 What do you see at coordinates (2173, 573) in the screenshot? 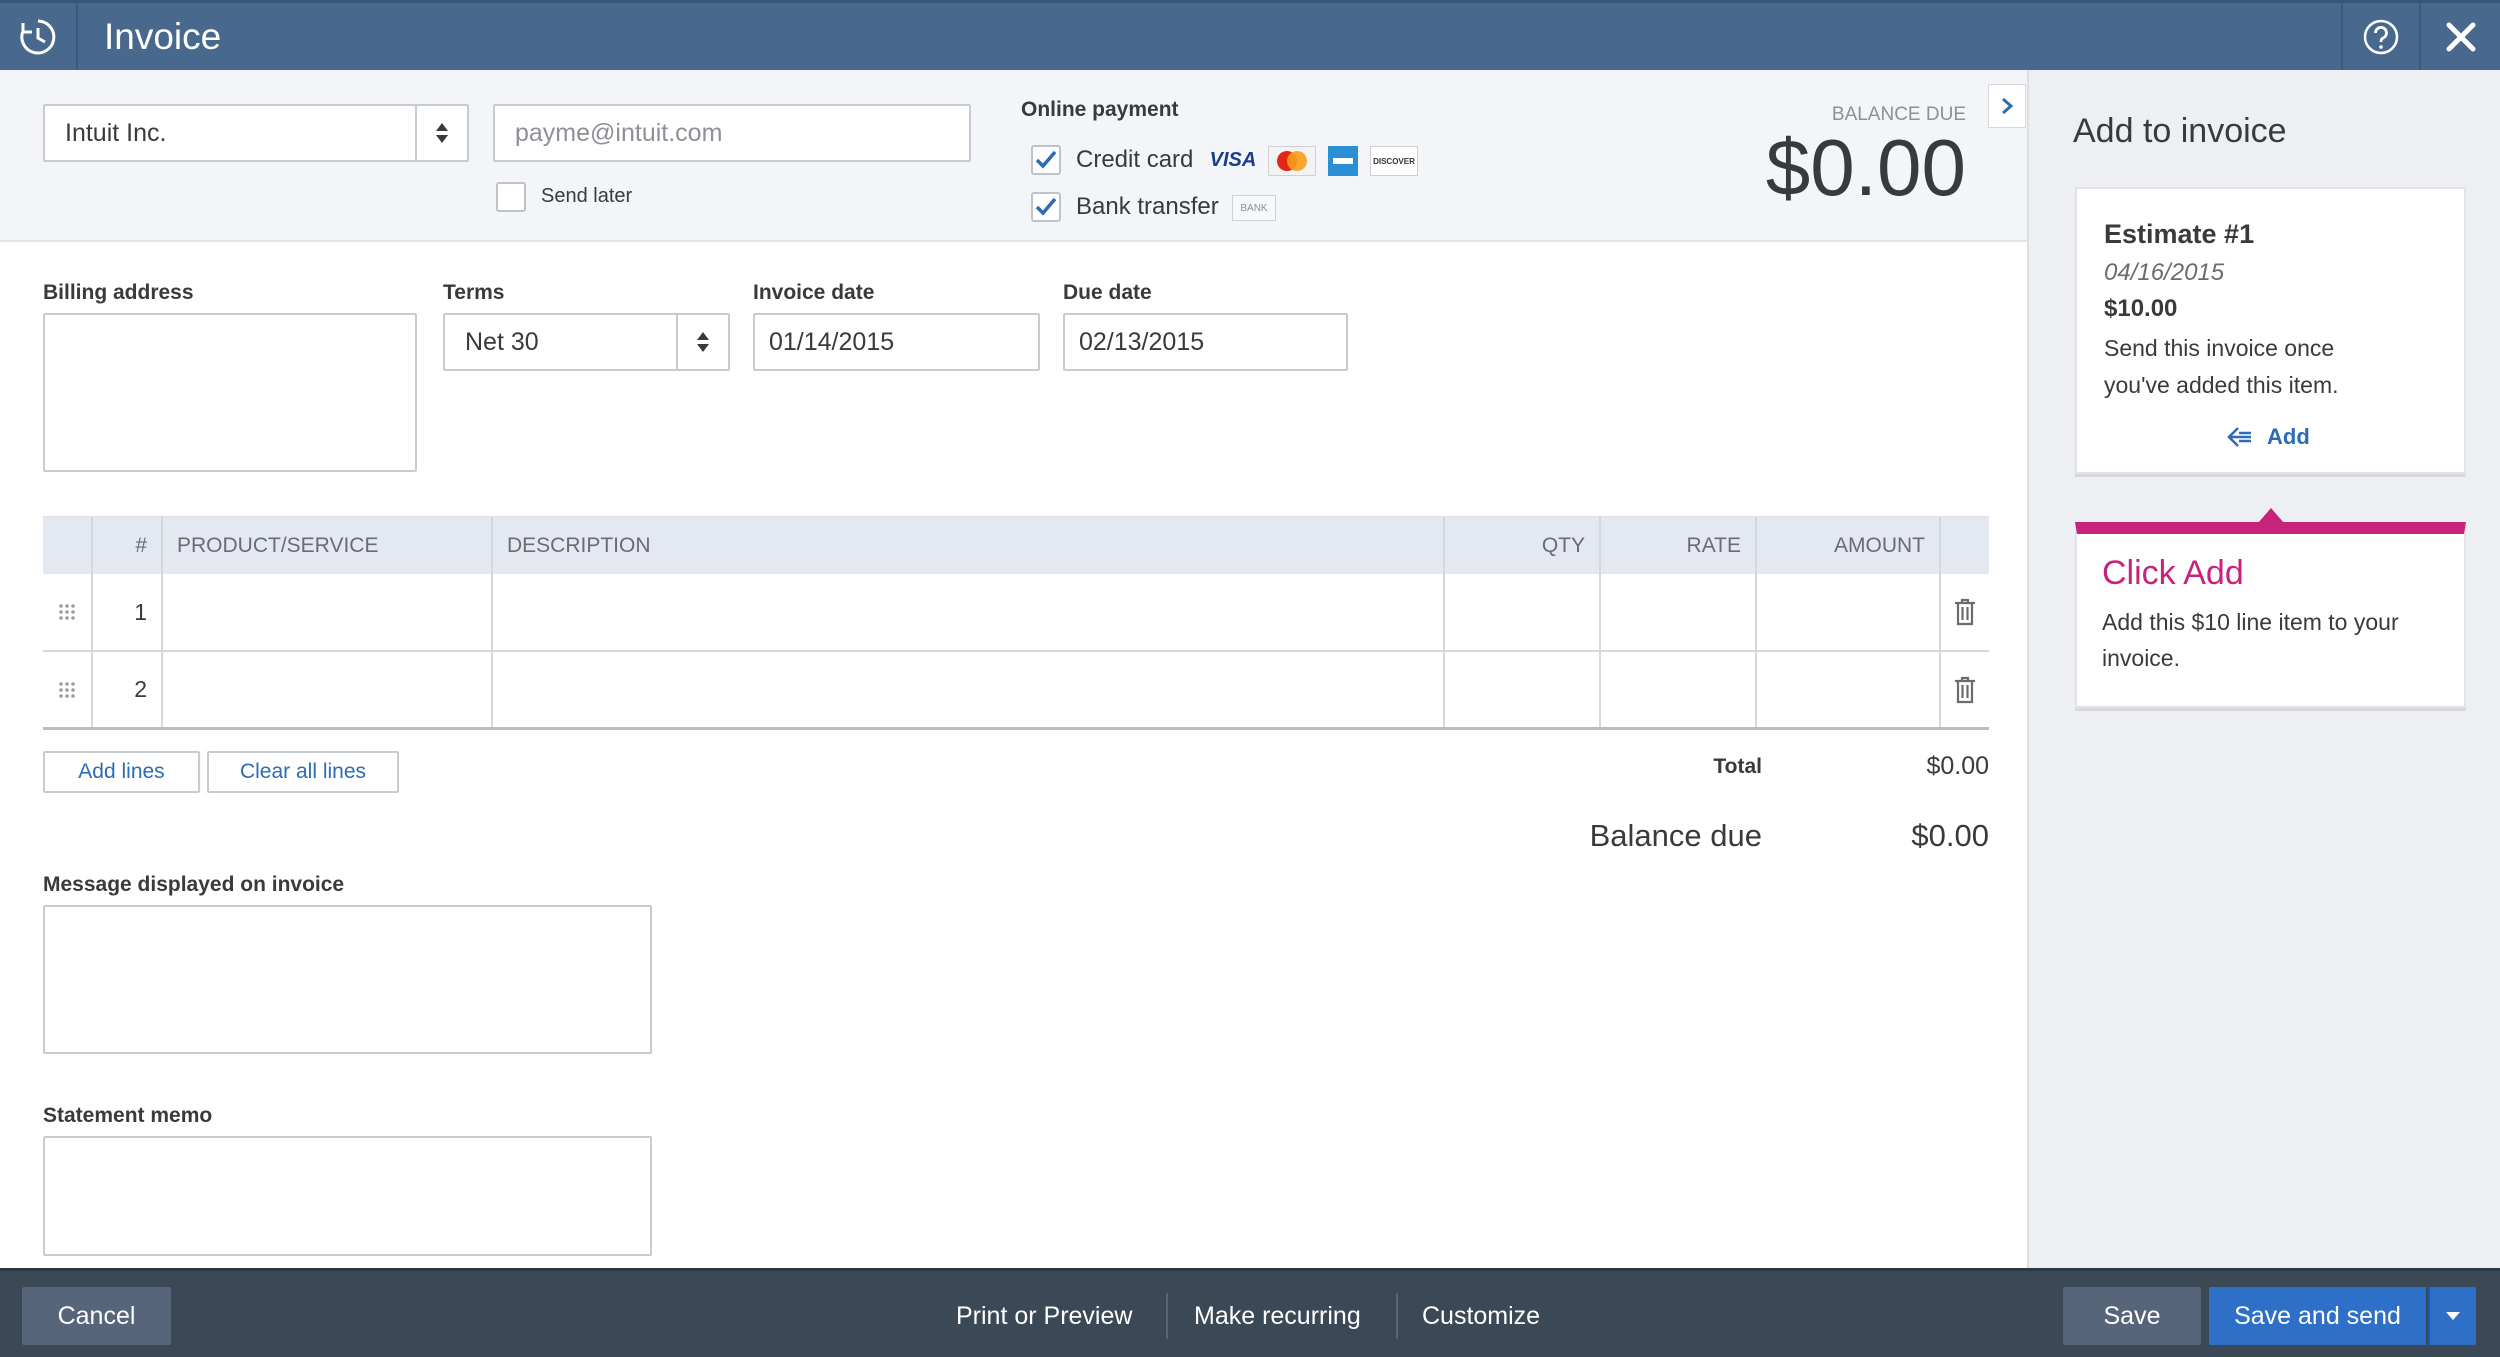
I see `tooltip-title: Click Add` at bounding box center [2173, 573].